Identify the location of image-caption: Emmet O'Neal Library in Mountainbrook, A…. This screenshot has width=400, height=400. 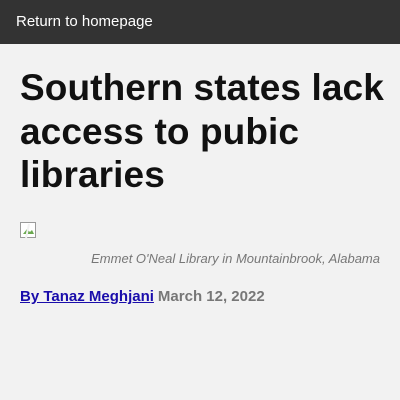
(235, 258).